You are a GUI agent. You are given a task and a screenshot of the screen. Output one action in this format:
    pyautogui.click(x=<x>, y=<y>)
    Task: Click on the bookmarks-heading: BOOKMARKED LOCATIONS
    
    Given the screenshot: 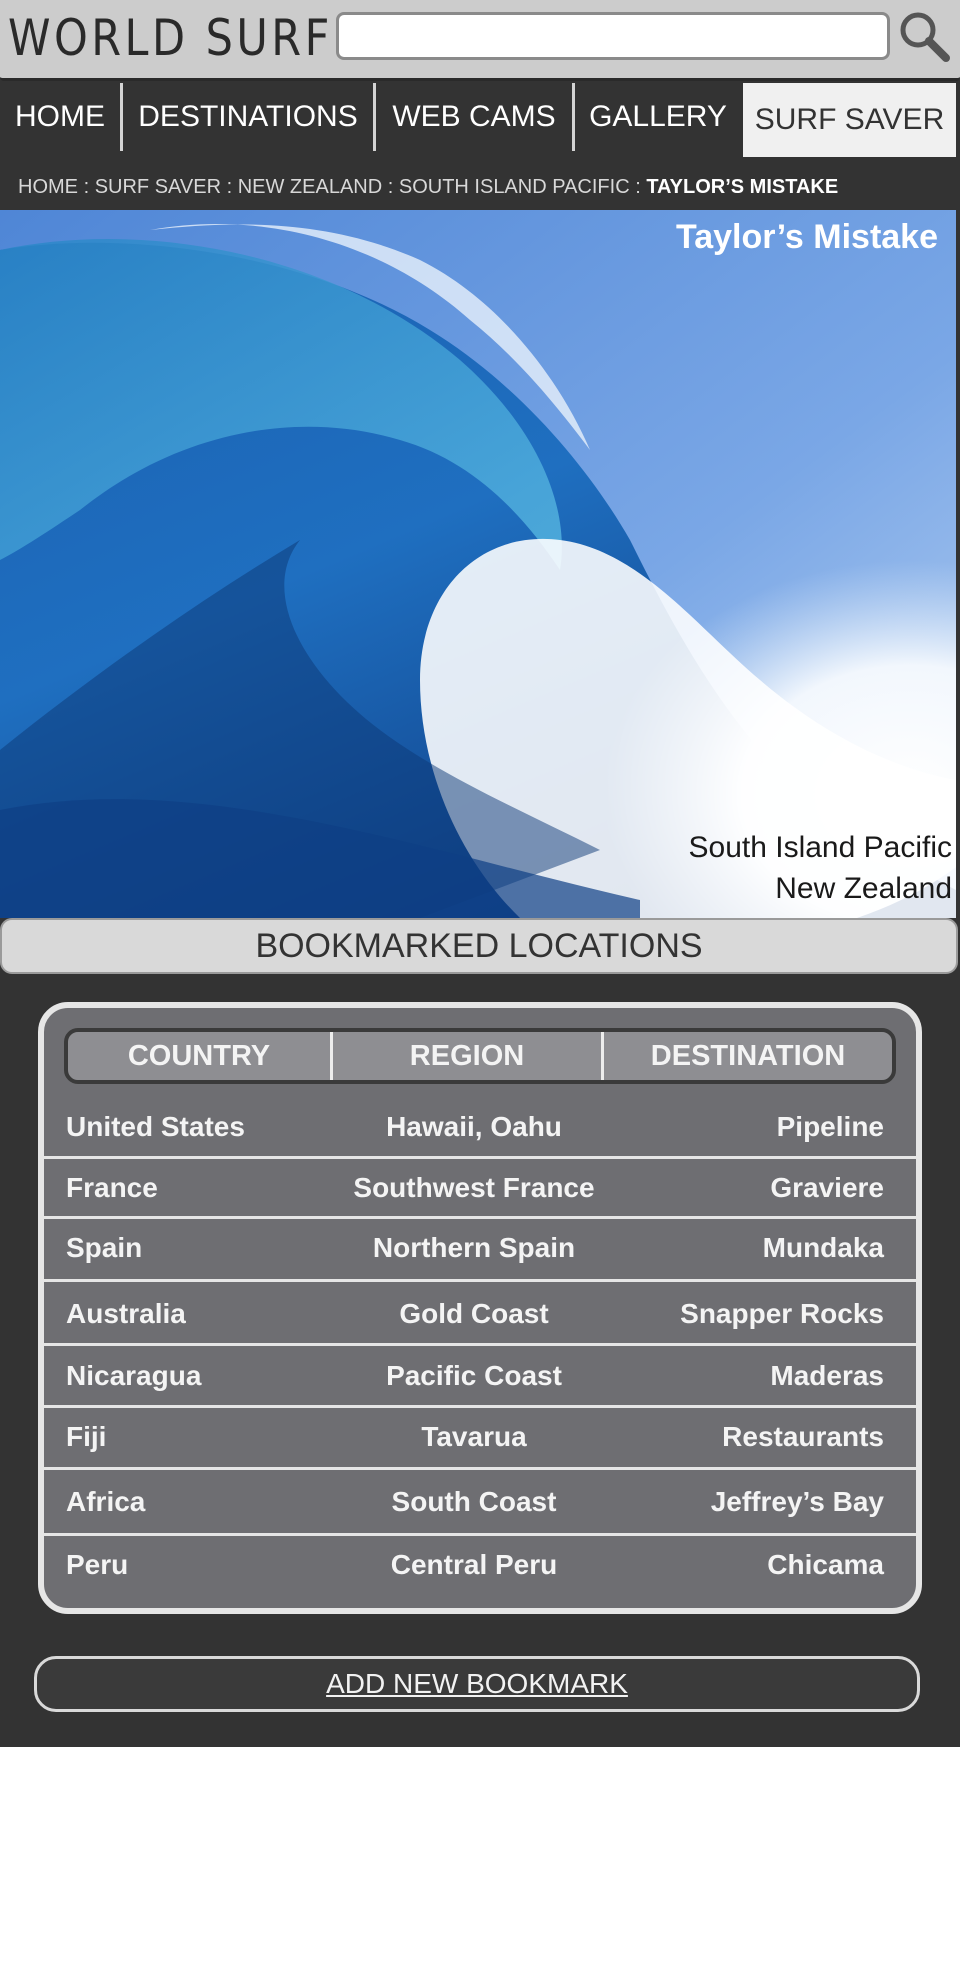 What is the action you would take?
    pyautogui.click(x=479, y=946)
    